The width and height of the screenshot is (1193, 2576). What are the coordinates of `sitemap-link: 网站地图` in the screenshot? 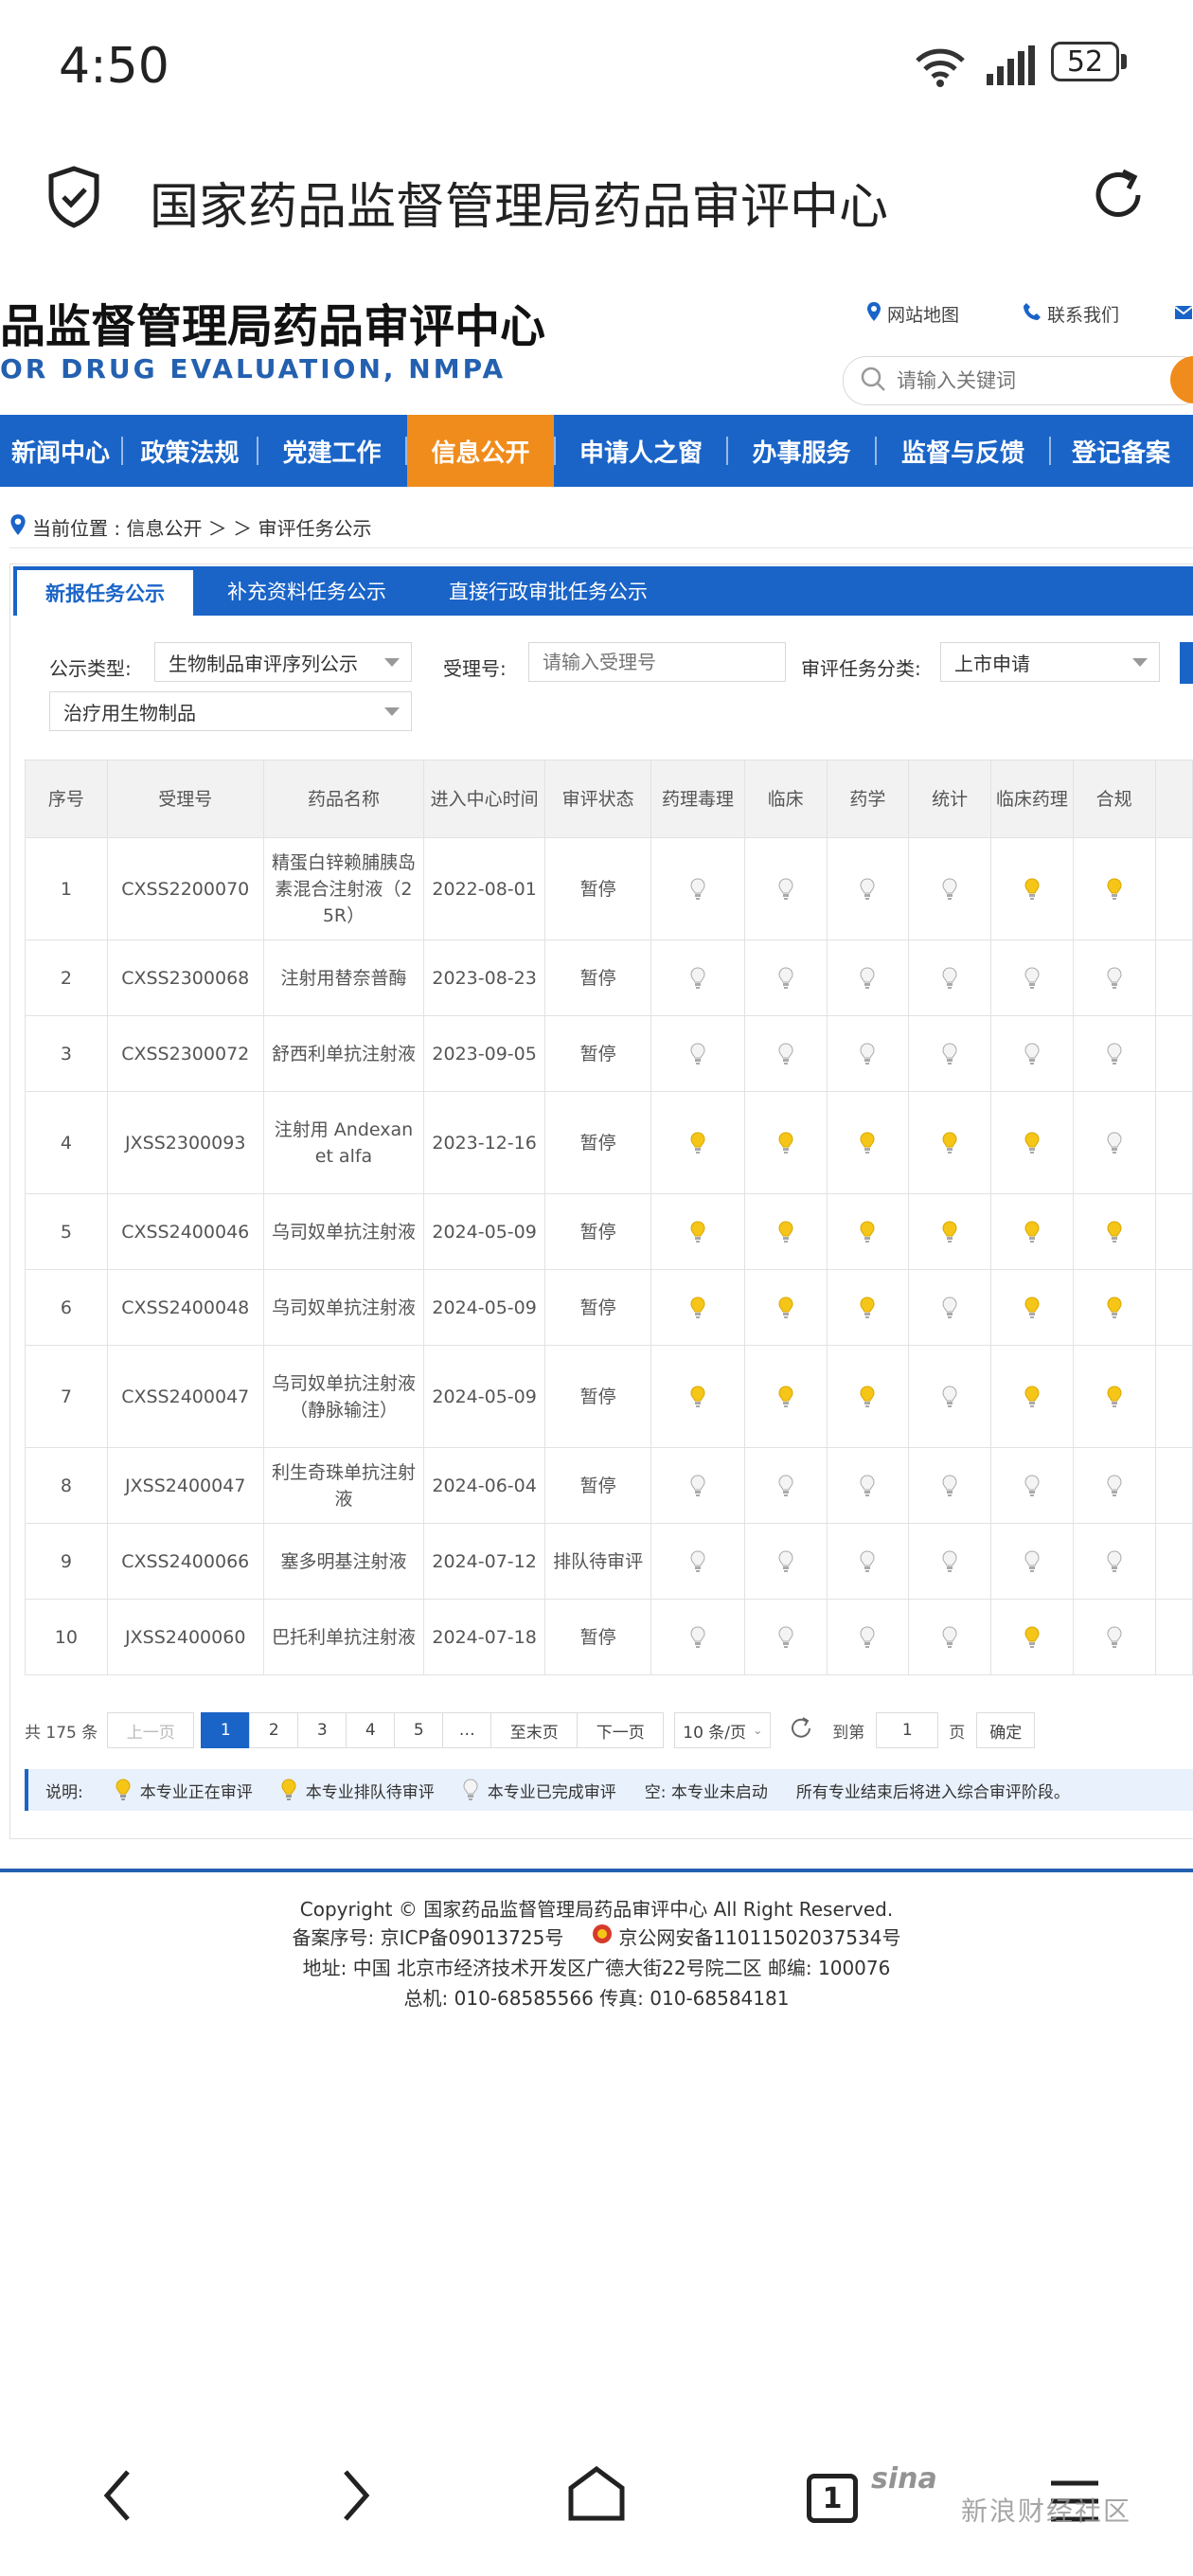 It's located at (912, 314).